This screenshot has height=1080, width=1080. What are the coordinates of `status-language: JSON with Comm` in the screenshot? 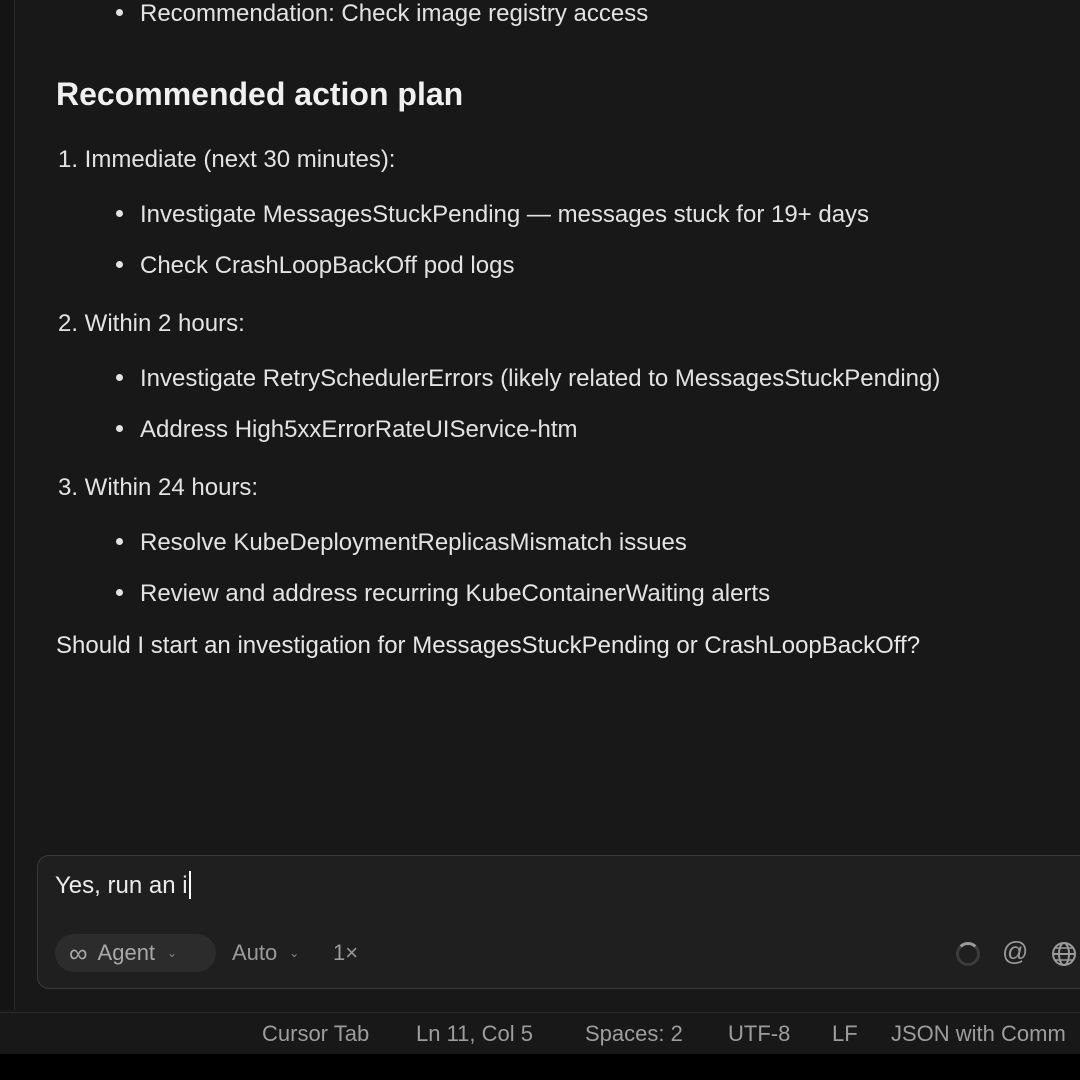 It's located at (978, 1034).